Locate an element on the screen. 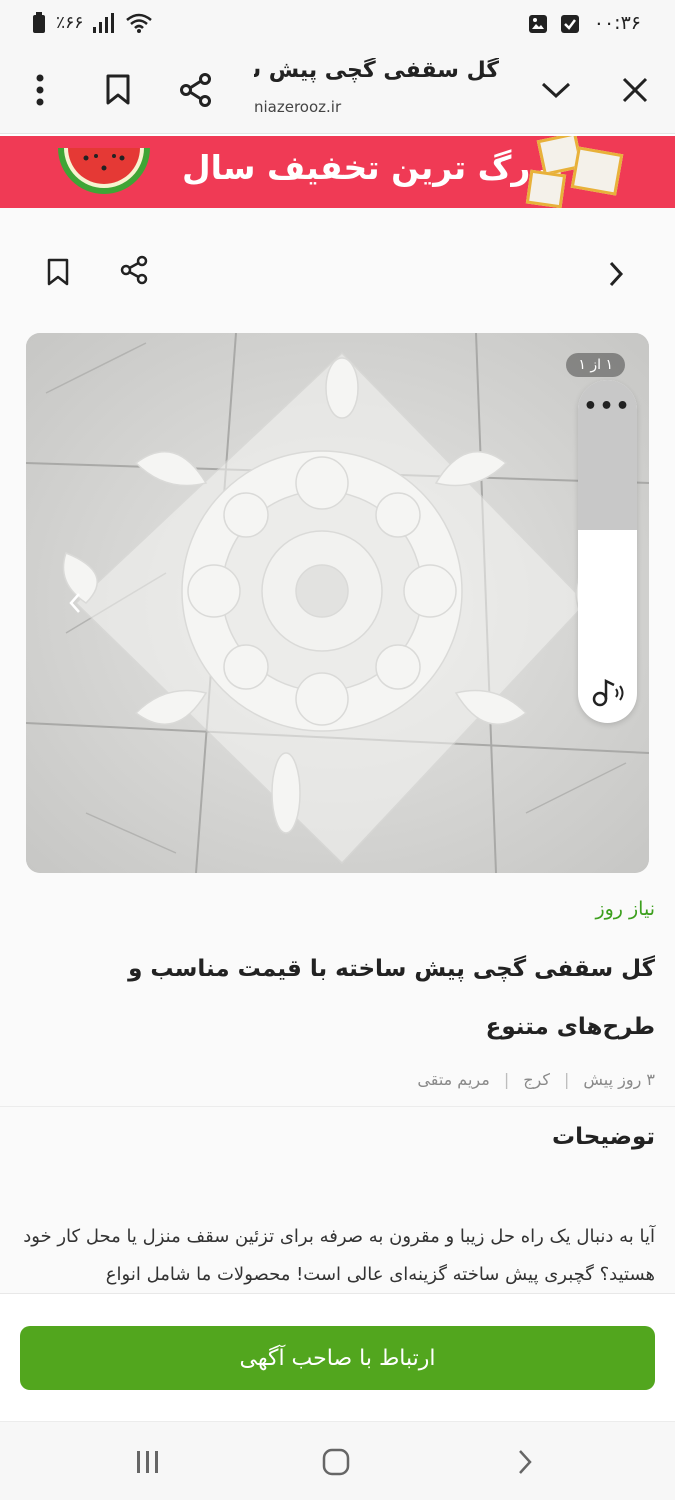  recents-button is located at coordinates (148, 1462).